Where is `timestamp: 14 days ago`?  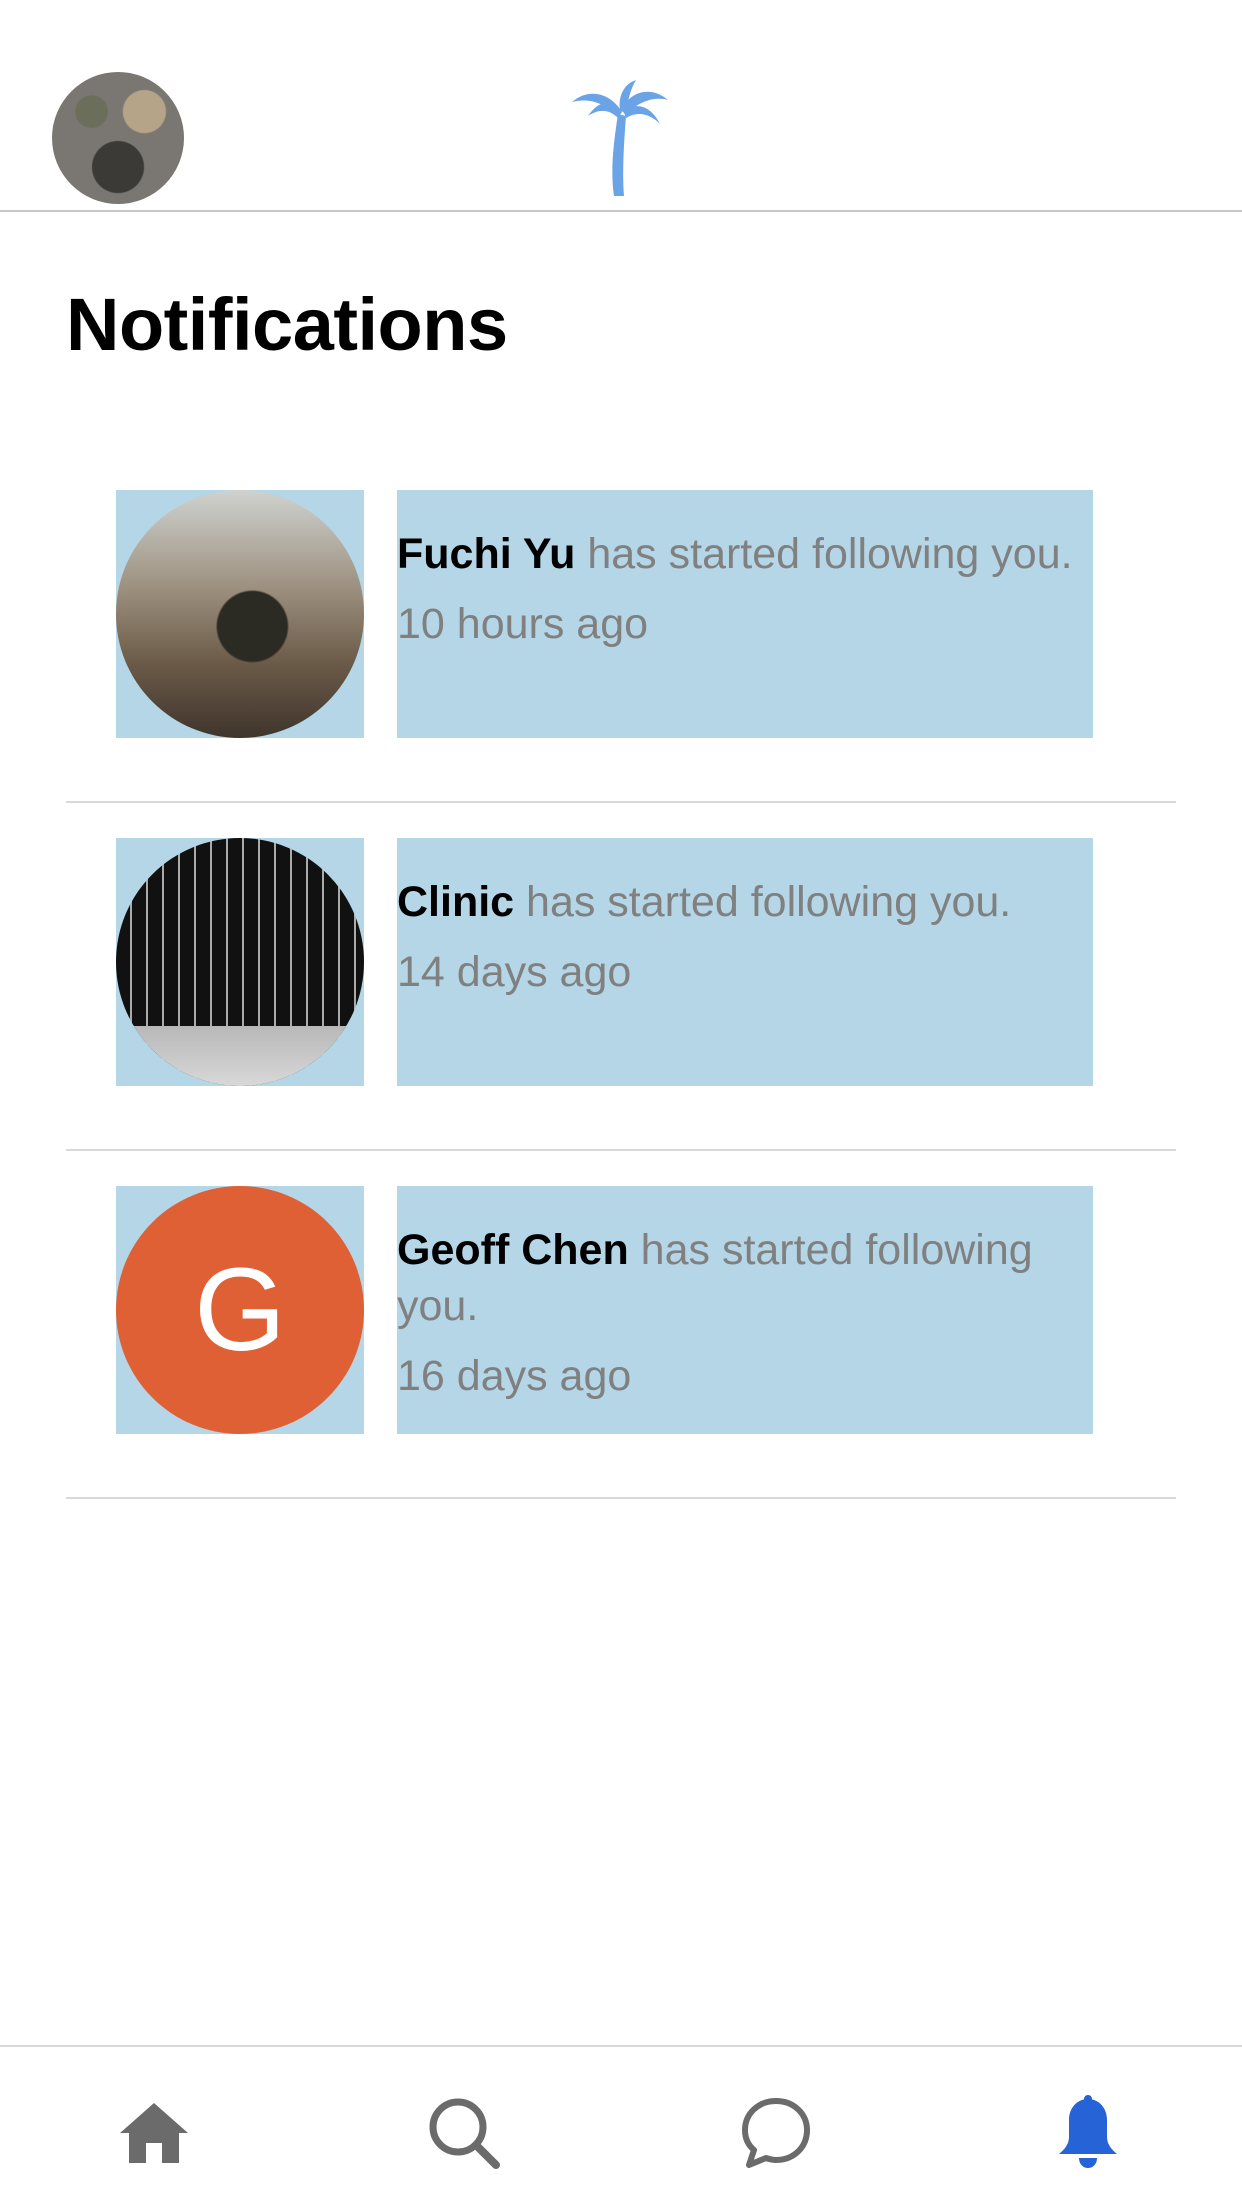
timestamp: 14 days ago is located at coordinates (514, 972).